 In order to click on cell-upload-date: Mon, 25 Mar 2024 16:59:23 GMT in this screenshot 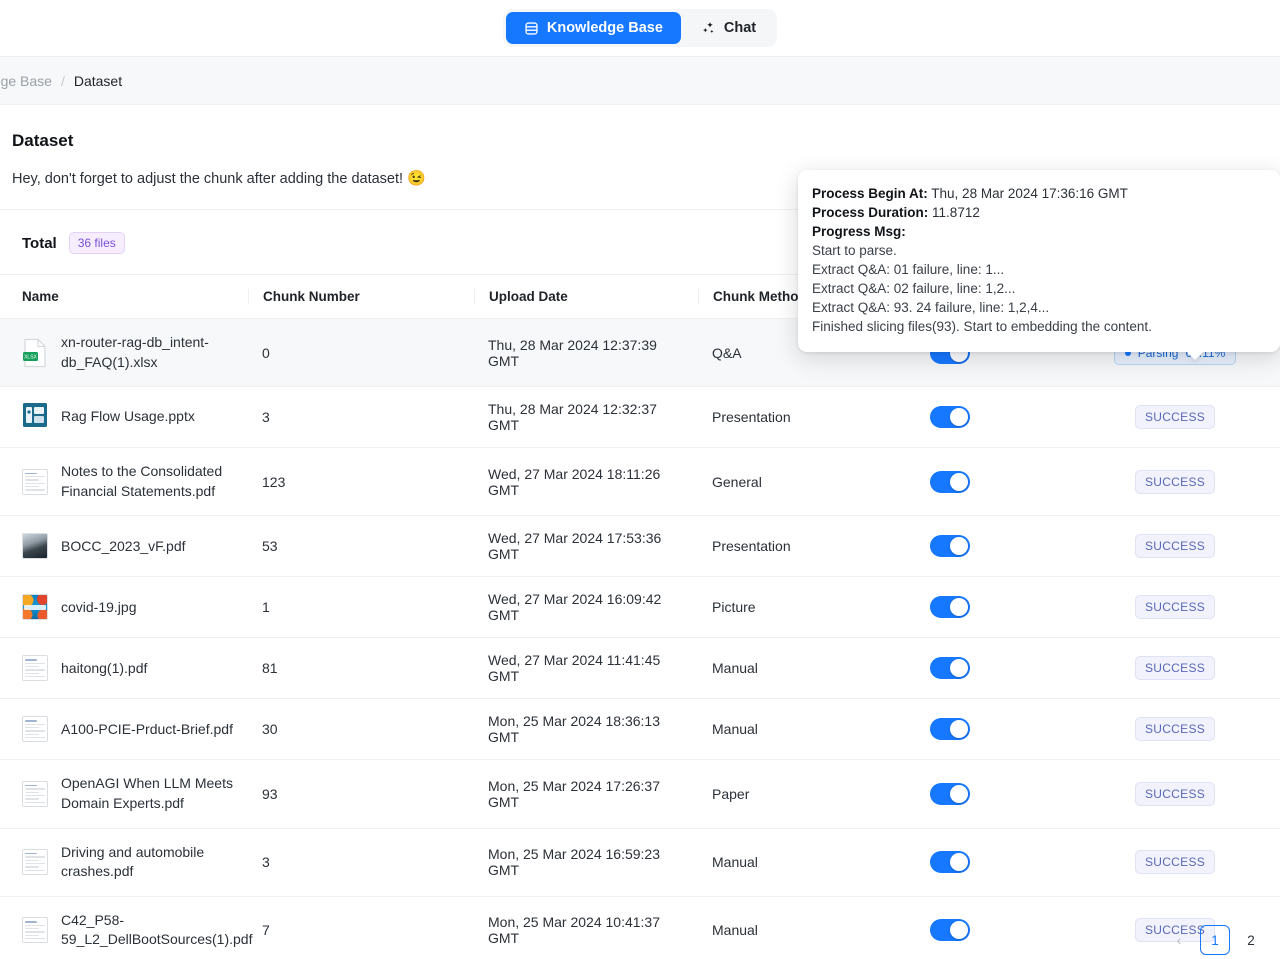, I will do `click(586, 862)`.